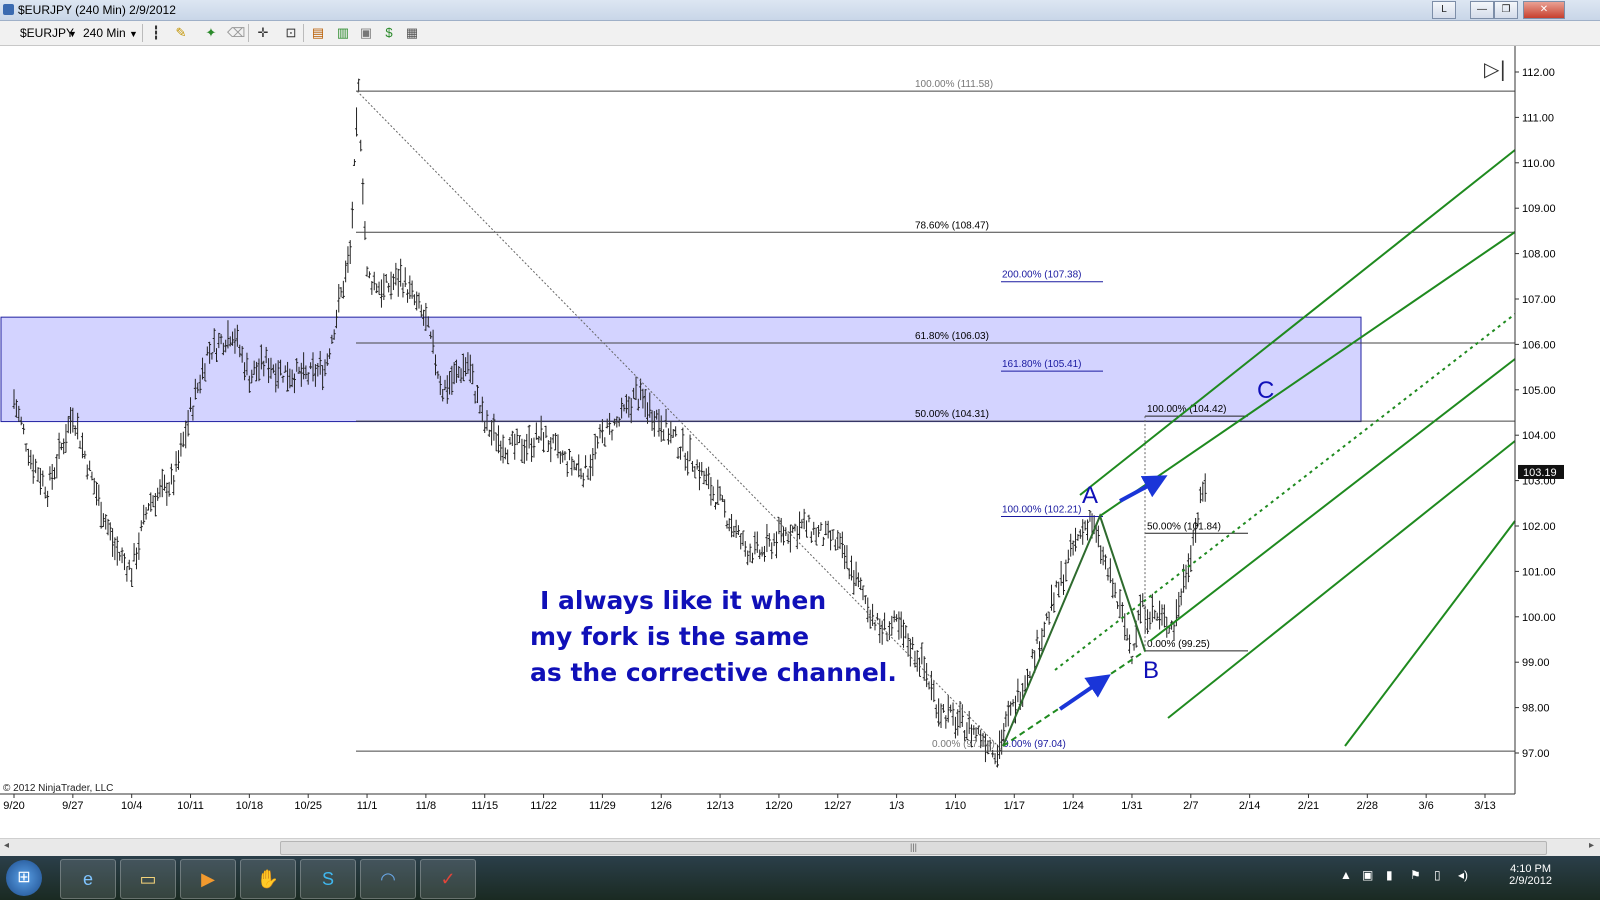 This screenshot has width=1600, height=900. What do you see at coordinates (1463, 875) in the screenshot?
I see `volume-icon: ◂)` at bounding box center [1463, 875].